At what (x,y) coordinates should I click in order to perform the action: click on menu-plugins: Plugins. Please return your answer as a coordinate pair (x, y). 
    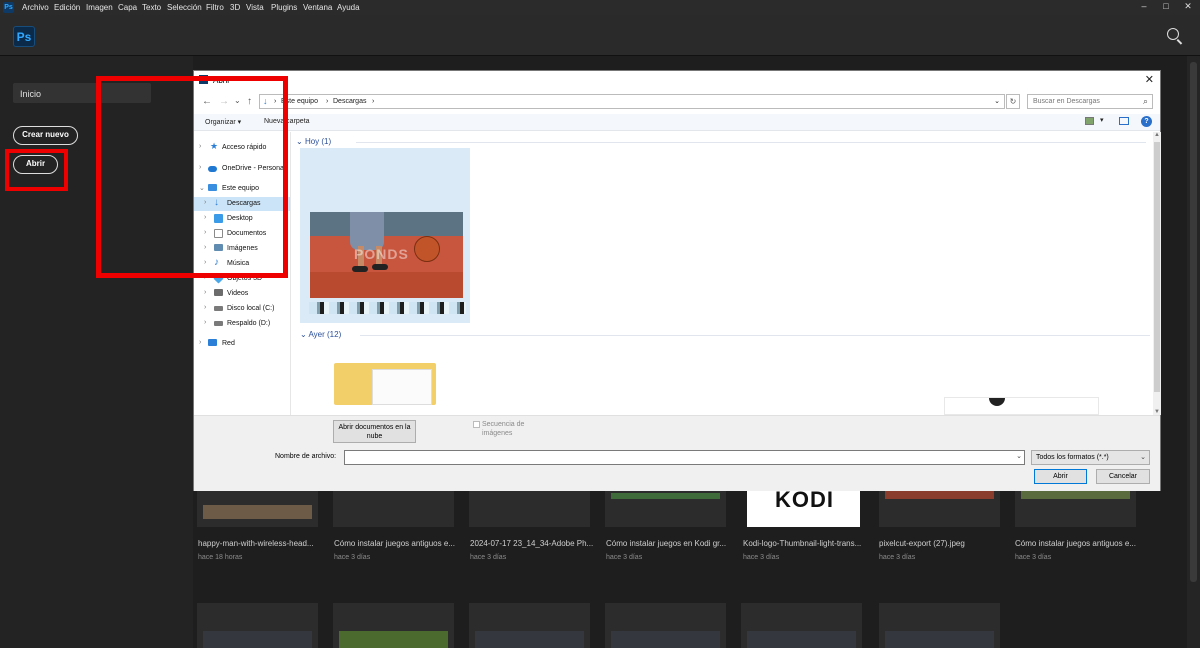
    Looking at the image, I should click on (284, 7).